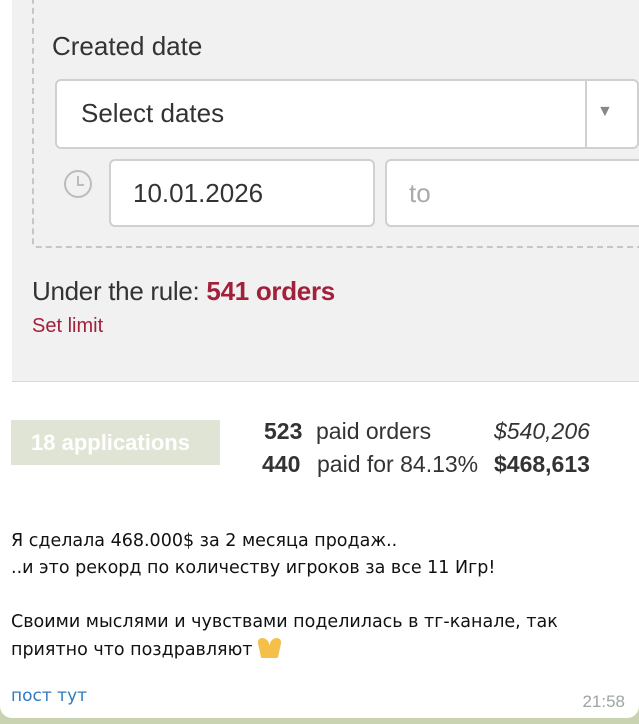  What do you see at coordinates (512, 193) in the screenshot?
I see `date-to-input` at bounding box center [512, 193].